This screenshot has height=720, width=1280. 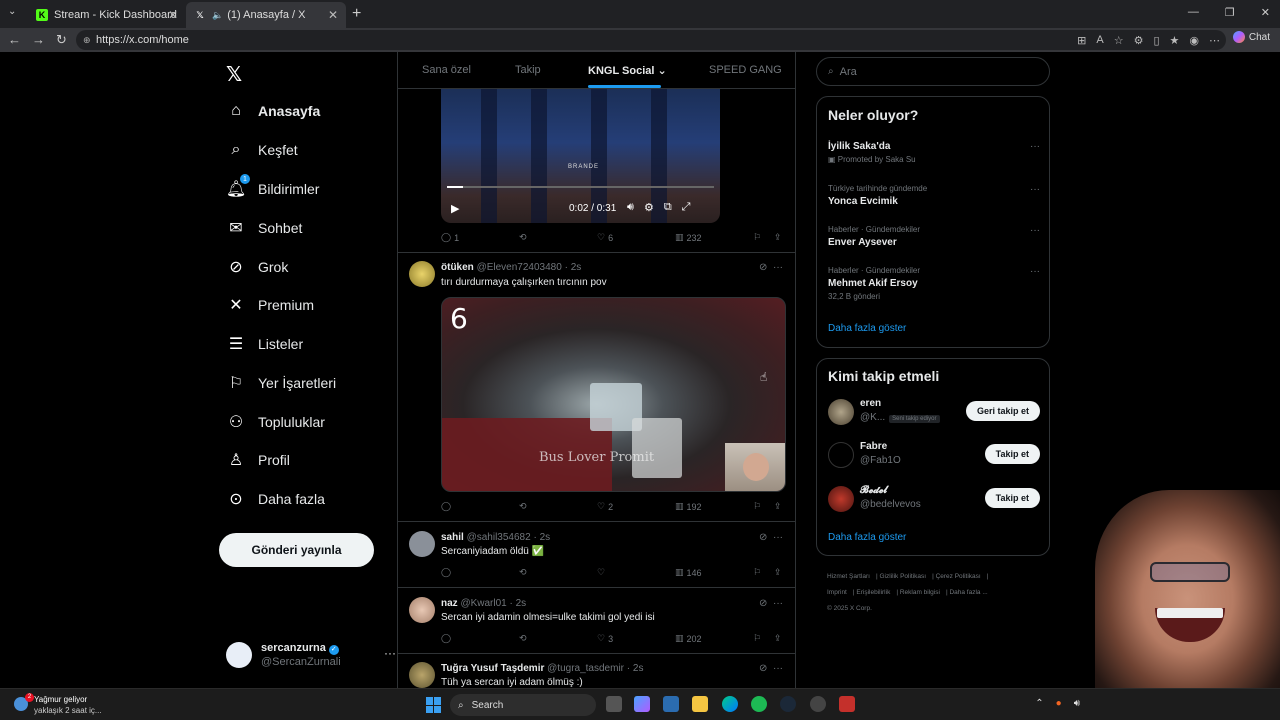 I want to click on tab-list-chevron-icon: ⌄, so click(x=12, y=11).